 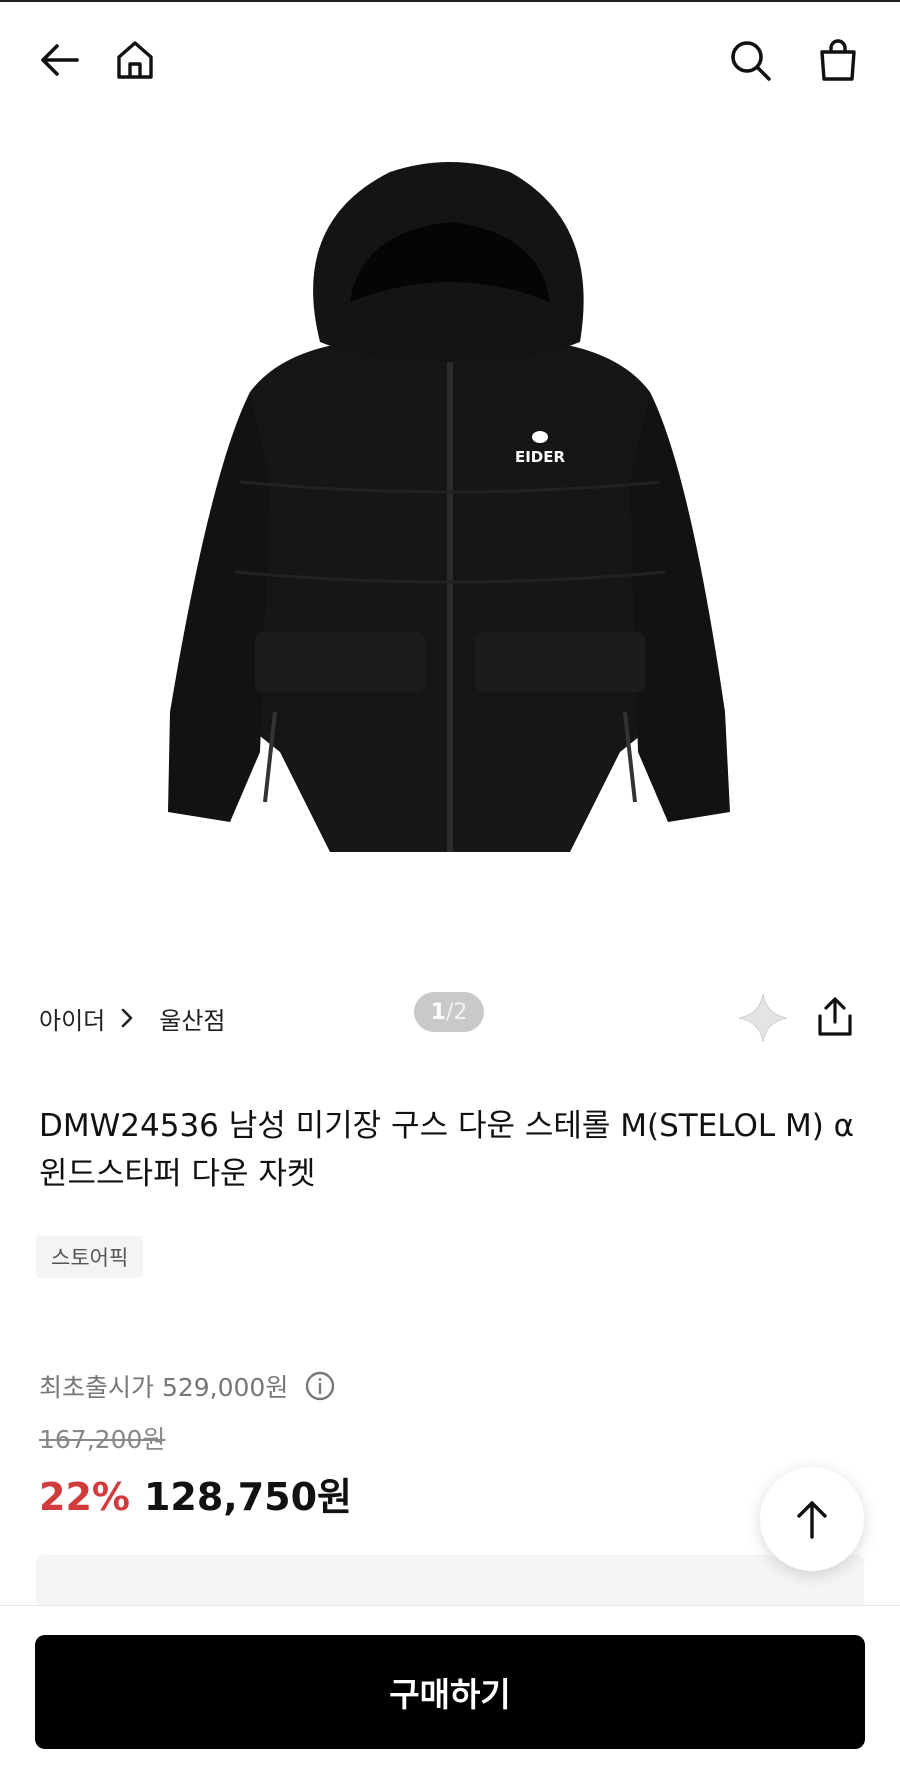 What do you see at coordinates (460, 1012) in the screenshot?
I see `pager-total: 2` at bounding box center [460, 1012].